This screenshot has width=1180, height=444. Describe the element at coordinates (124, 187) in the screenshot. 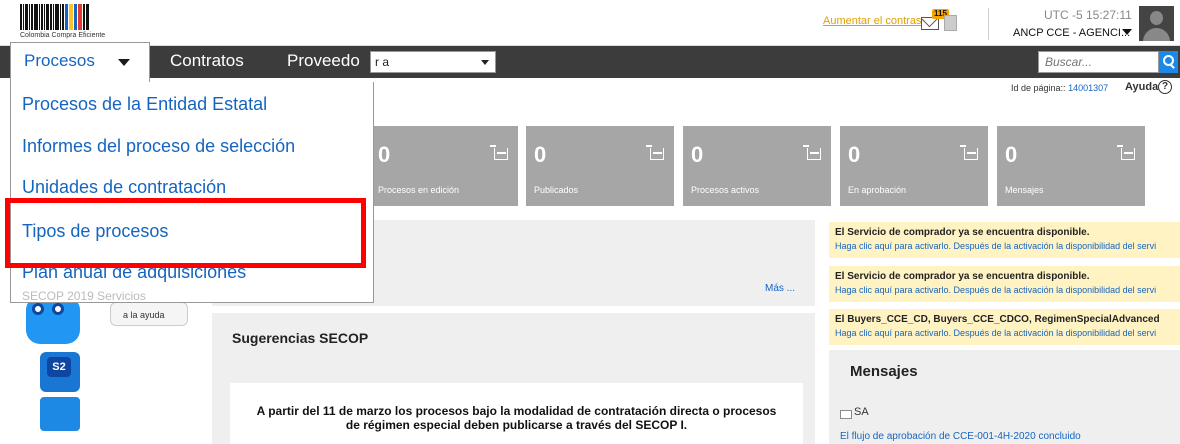

I see `menu-item-unidades-contratacion: Unidades de contratación` at that location.